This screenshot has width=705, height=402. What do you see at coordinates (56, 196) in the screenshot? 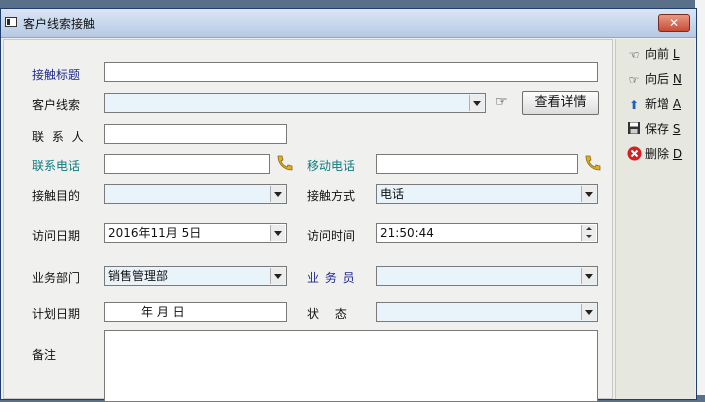
I see `purpose-label: 接触目的` at bounding box center [56, 196].